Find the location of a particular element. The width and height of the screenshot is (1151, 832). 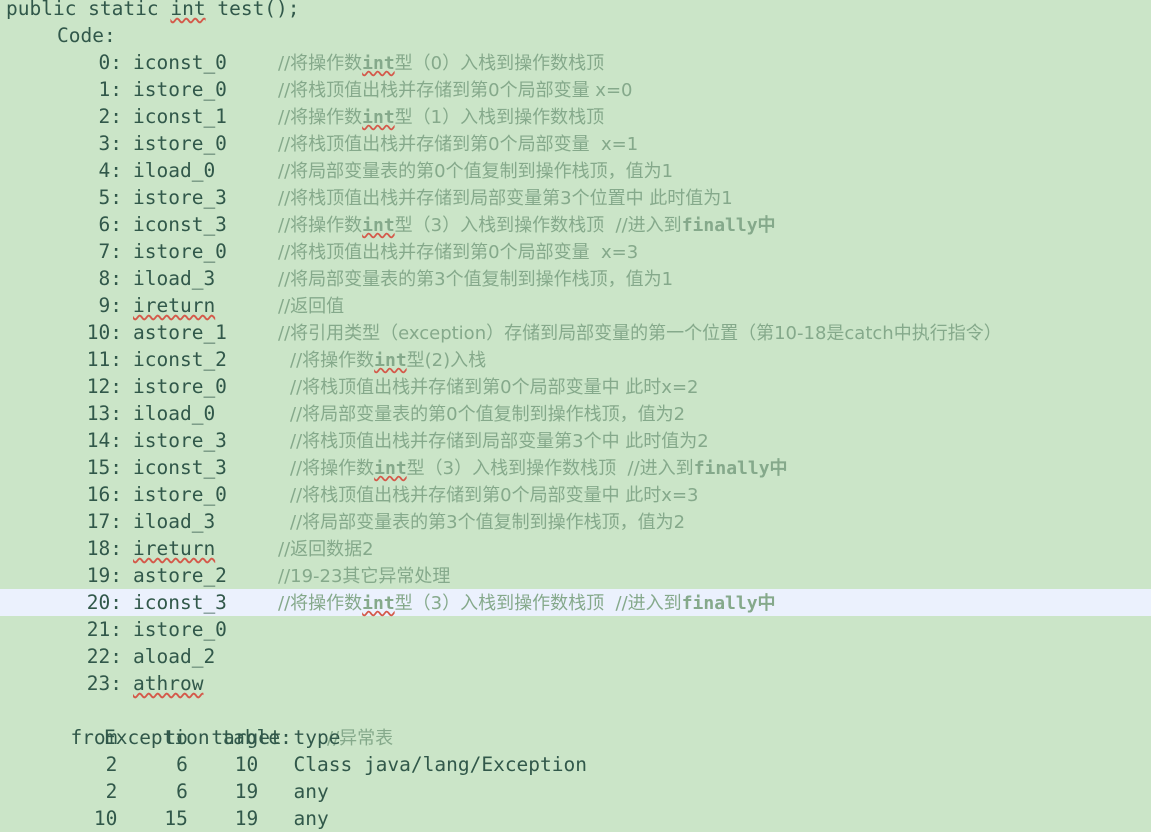

instruction-row: 23: athrow is located at coordinates (575, 683).